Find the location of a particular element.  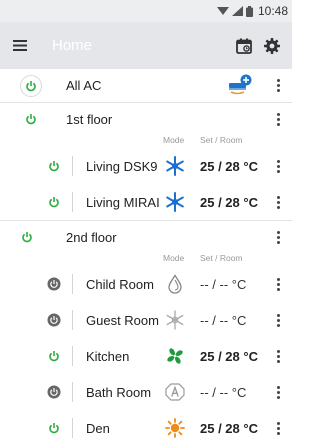

gear-icon is located at coordinates (272, 45).